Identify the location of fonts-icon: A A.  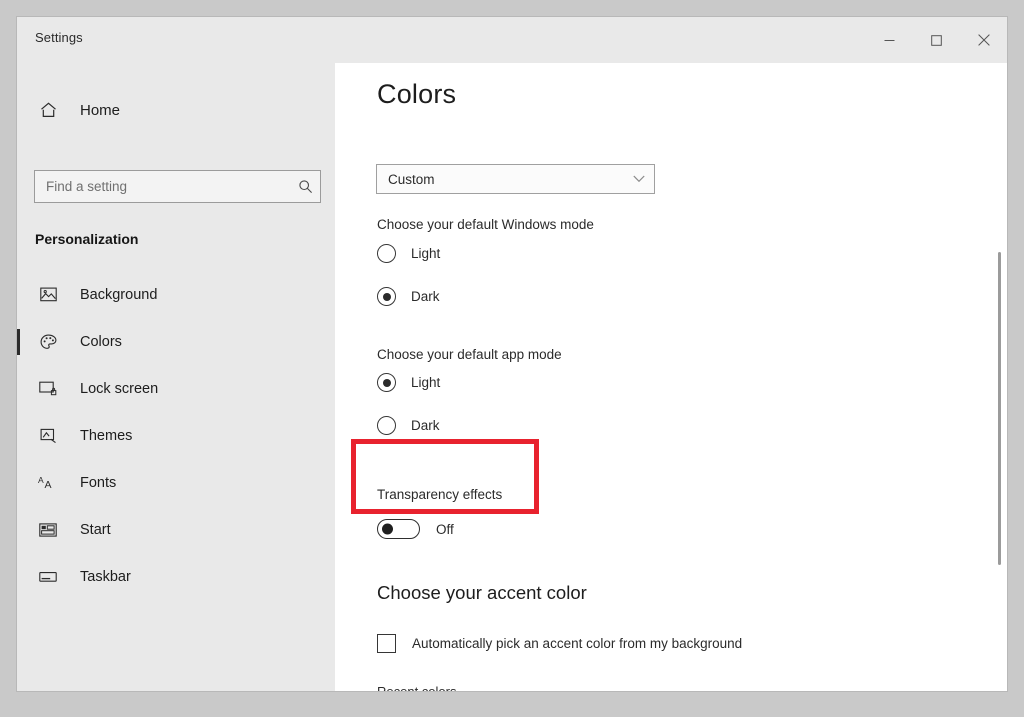
(48, 482).